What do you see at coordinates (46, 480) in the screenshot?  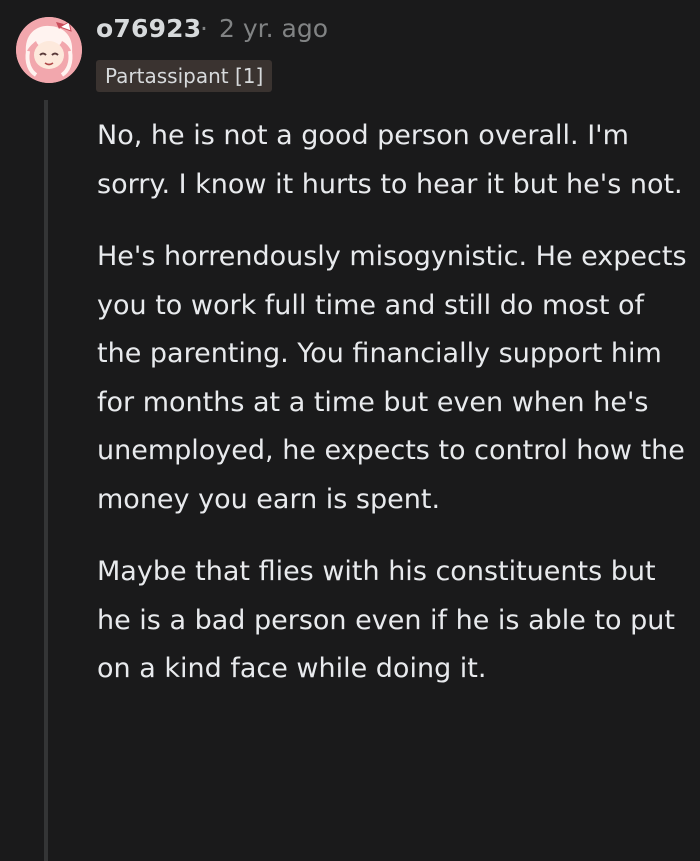 I see `thread-collapse-line` at bounding box center [46, 480].